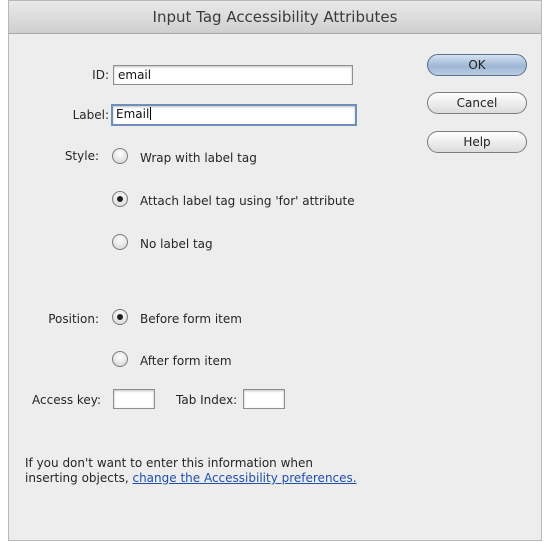 This screenshot has height=542, width=544. What do you see at coordinates (244, 478) in the screenshot?
I see `accessibility-preferences-link: change the Accessibility preferences.` at bounding box center [244, 478].